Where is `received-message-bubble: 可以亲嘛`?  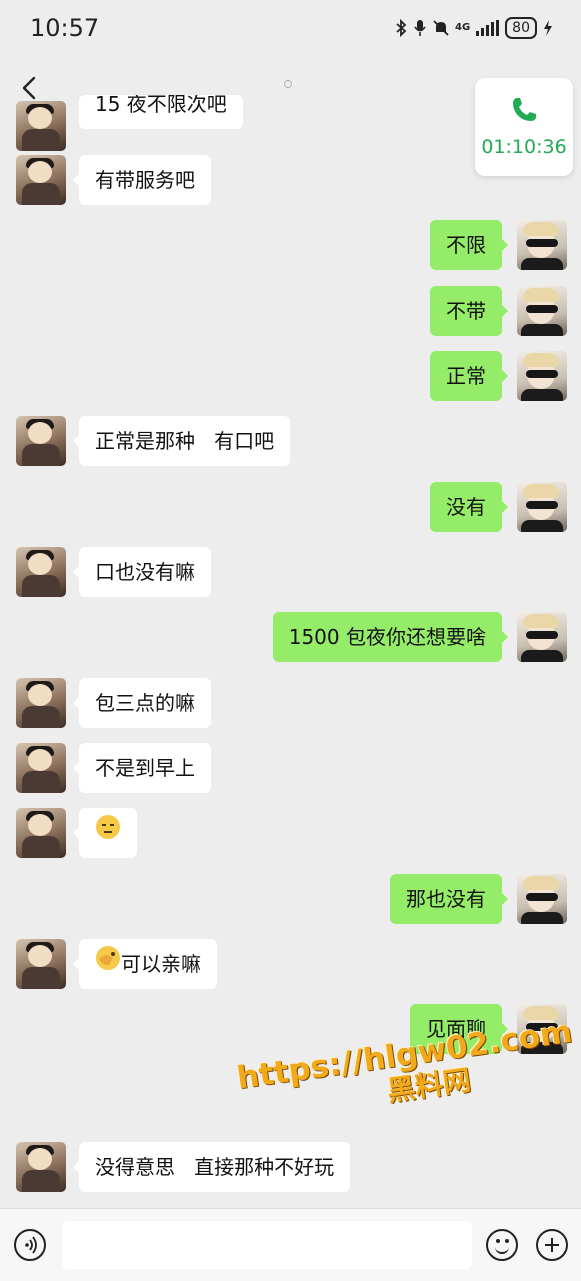 received-message-bubble: 可以亲嘛 is located at coordinates (145, 964).